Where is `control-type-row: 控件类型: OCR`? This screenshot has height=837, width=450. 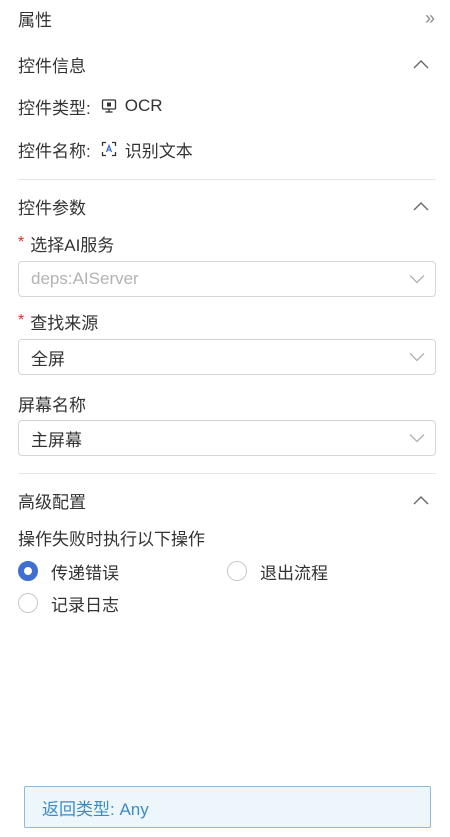
control-type-row: 控件类型: OCR is located at coordinates (90, 106).